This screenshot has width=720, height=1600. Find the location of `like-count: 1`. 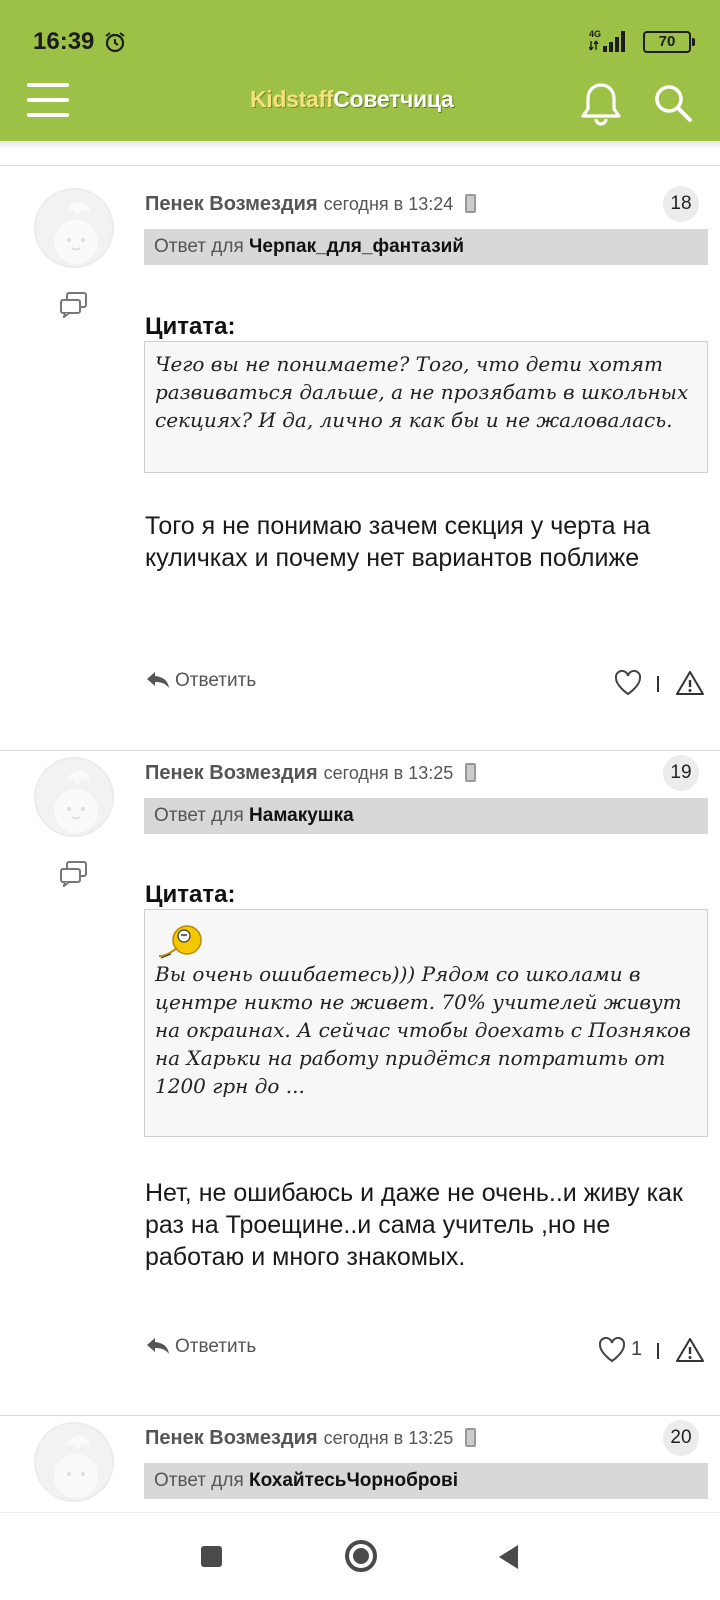

like-count: 1 is located at coordinates (637, 1349).